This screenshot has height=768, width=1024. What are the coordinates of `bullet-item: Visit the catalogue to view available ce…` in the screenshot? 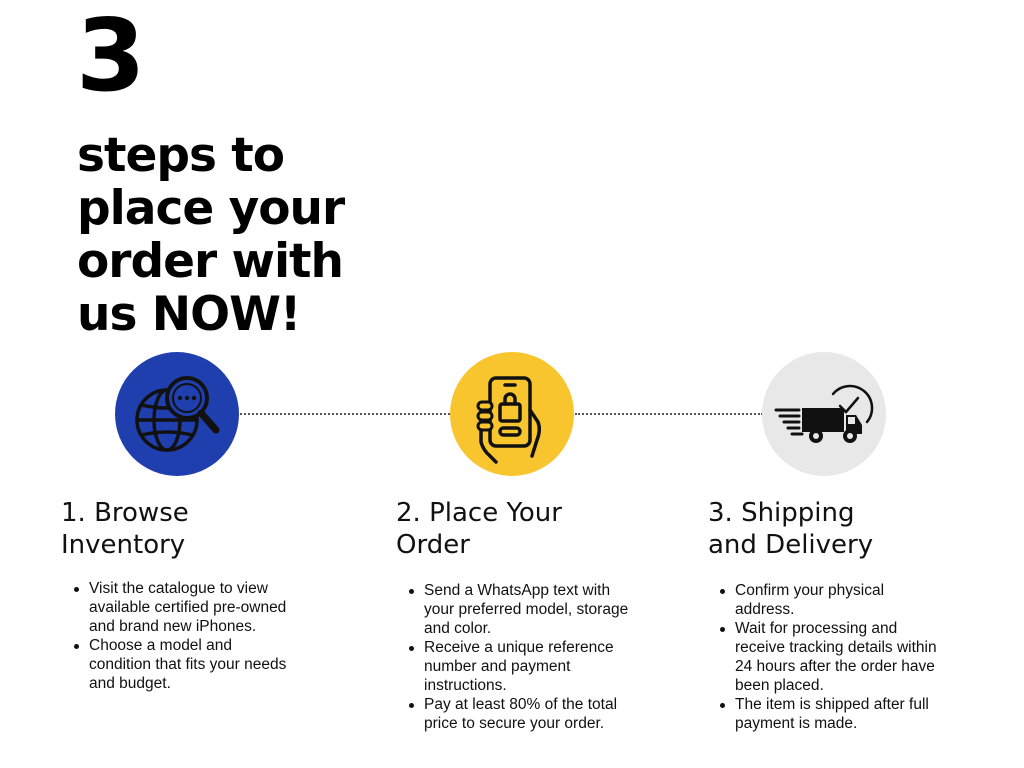 It's located at (179, 607).